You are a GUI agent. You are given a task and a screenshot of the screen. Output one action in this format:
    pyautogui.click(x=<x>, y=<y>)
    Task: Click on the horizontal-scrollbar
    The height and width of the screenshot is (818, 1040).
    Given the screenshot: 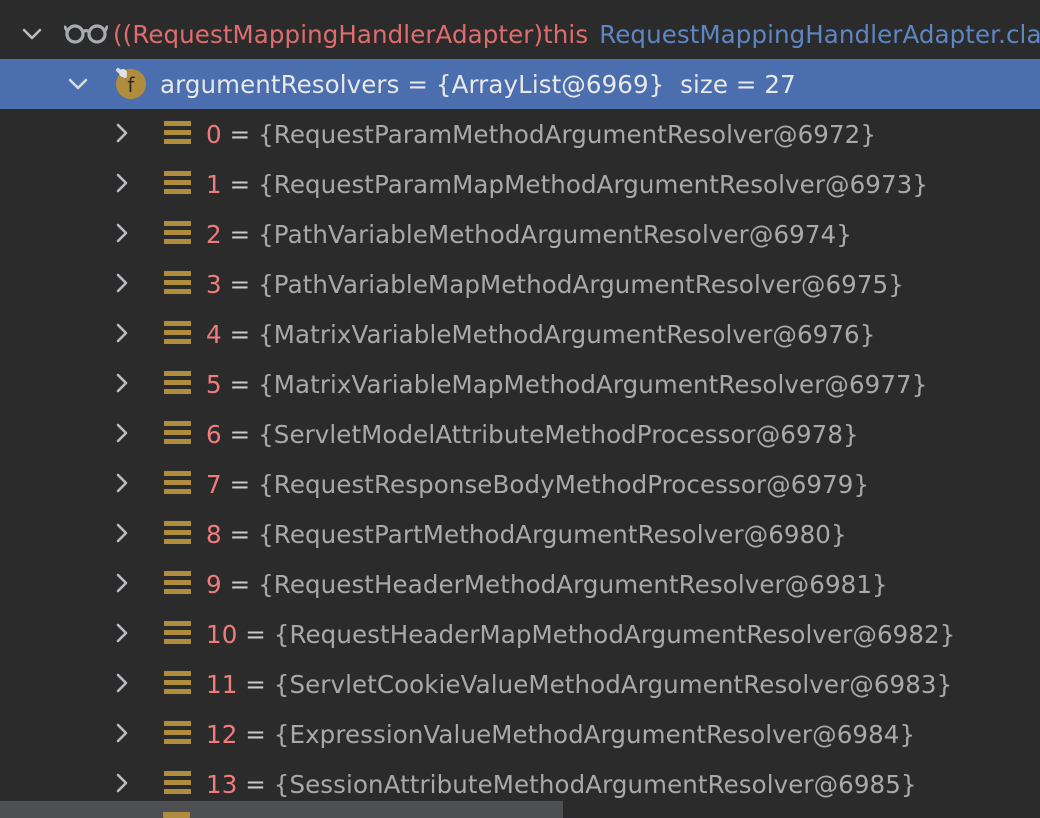 What is the action you would take?
    pyautogui.click(x=281, y=809)
    